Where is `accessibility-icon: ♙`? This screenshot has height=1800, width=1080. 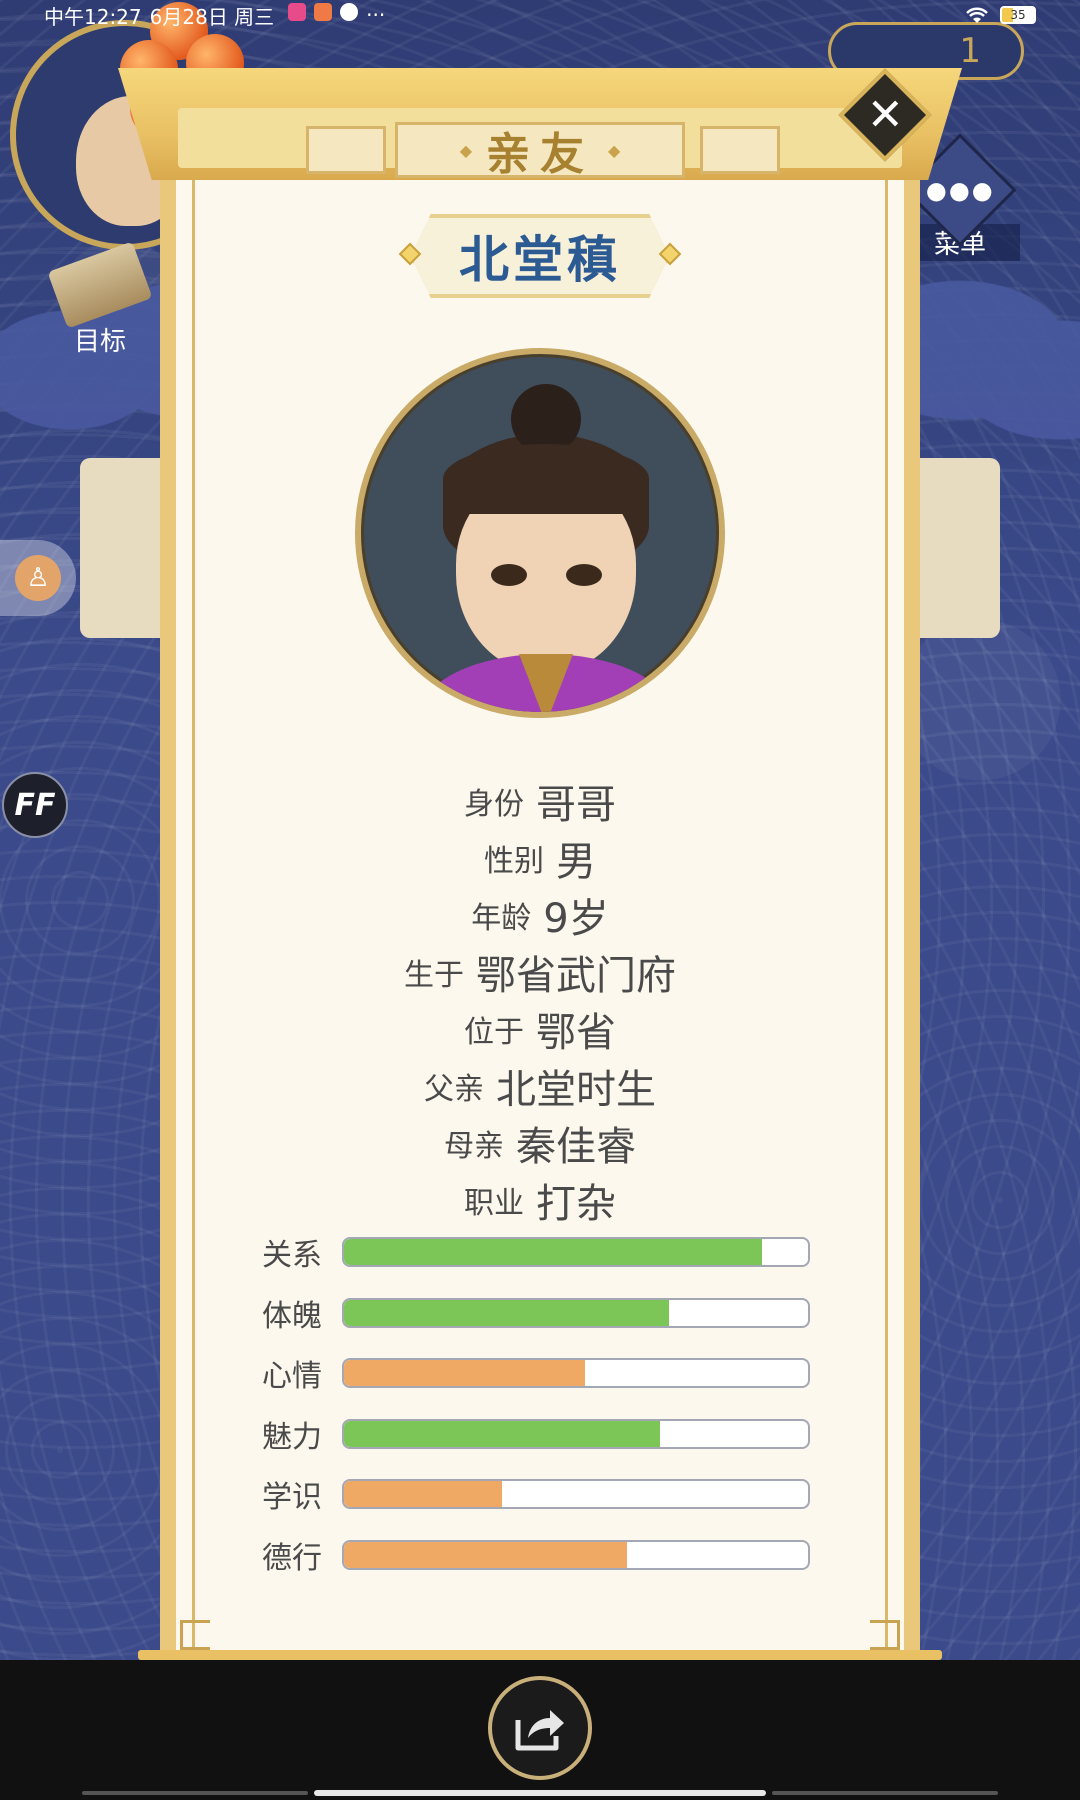
accessibility-icon: ♙ is located at coordinates (38, 578).